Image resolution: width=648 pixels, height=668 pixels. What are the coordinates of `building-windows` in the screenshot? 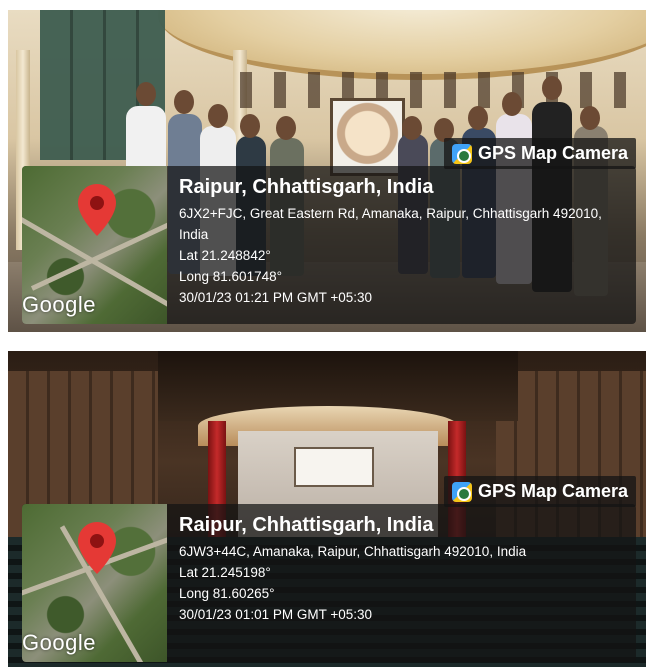 It's located at (428, 90).